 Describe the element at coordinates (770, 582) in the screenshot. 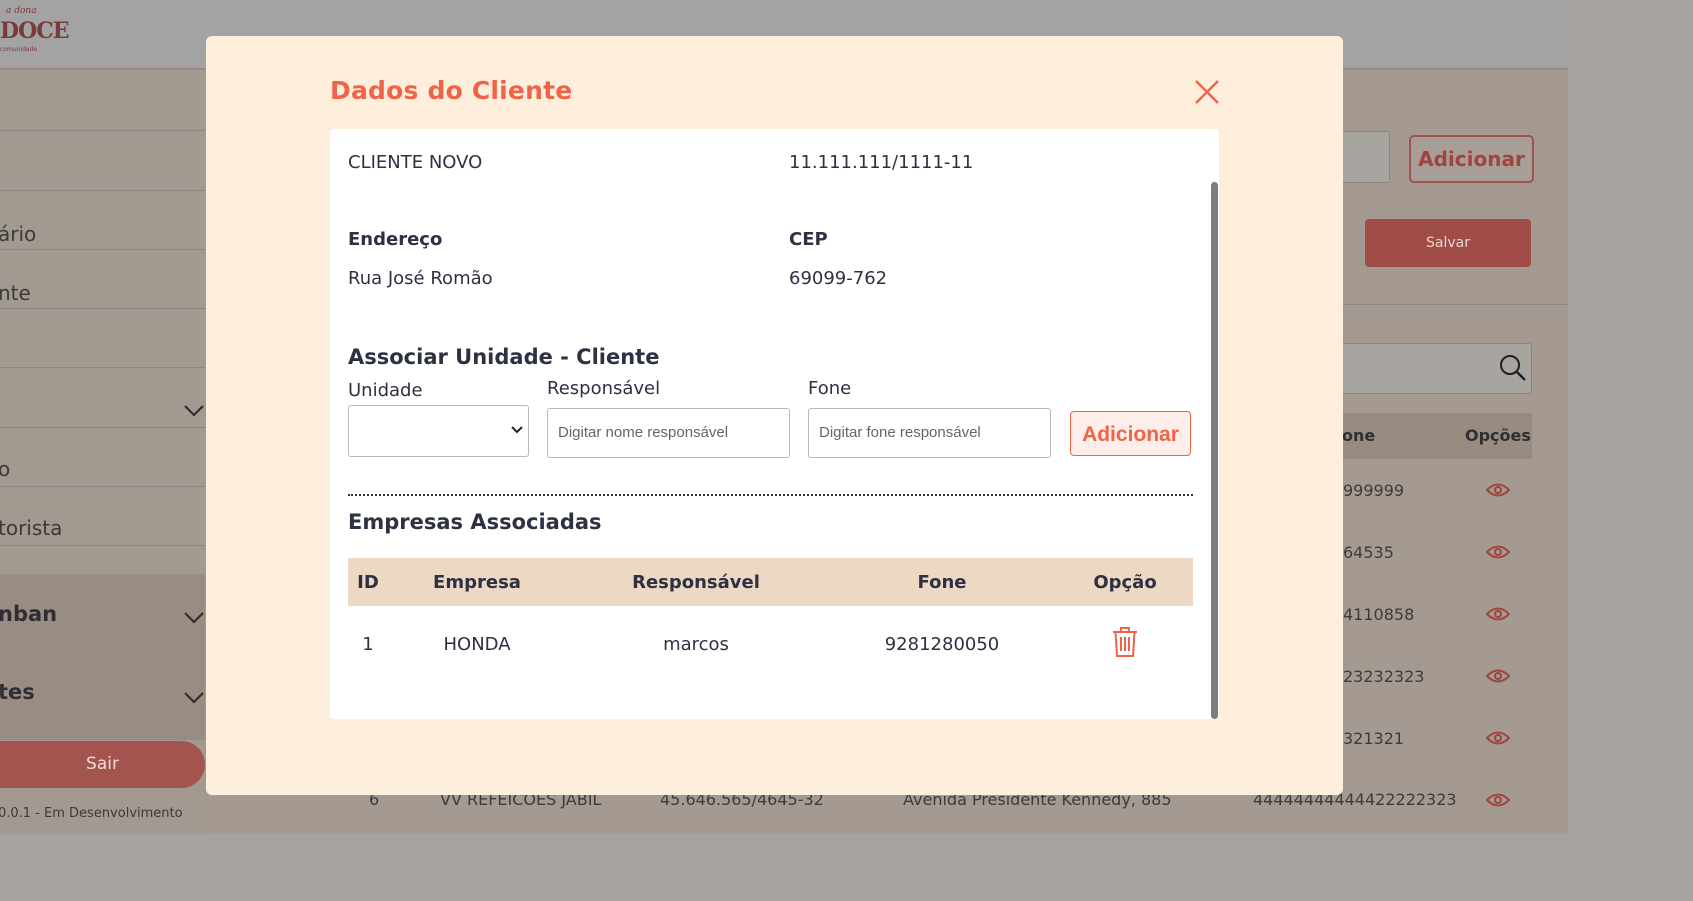

I see `companies-table-header: ID Empresa Responsável Fone Opção` at that location.